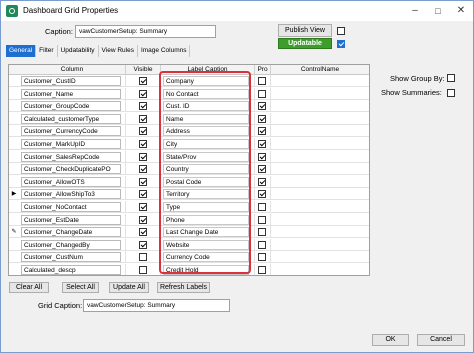 The width and height of the screenshot is (474, 353). Describe the element at coordinates (29, 287) in the screenshot. I see `clear-all-button: Clear All` at that location.